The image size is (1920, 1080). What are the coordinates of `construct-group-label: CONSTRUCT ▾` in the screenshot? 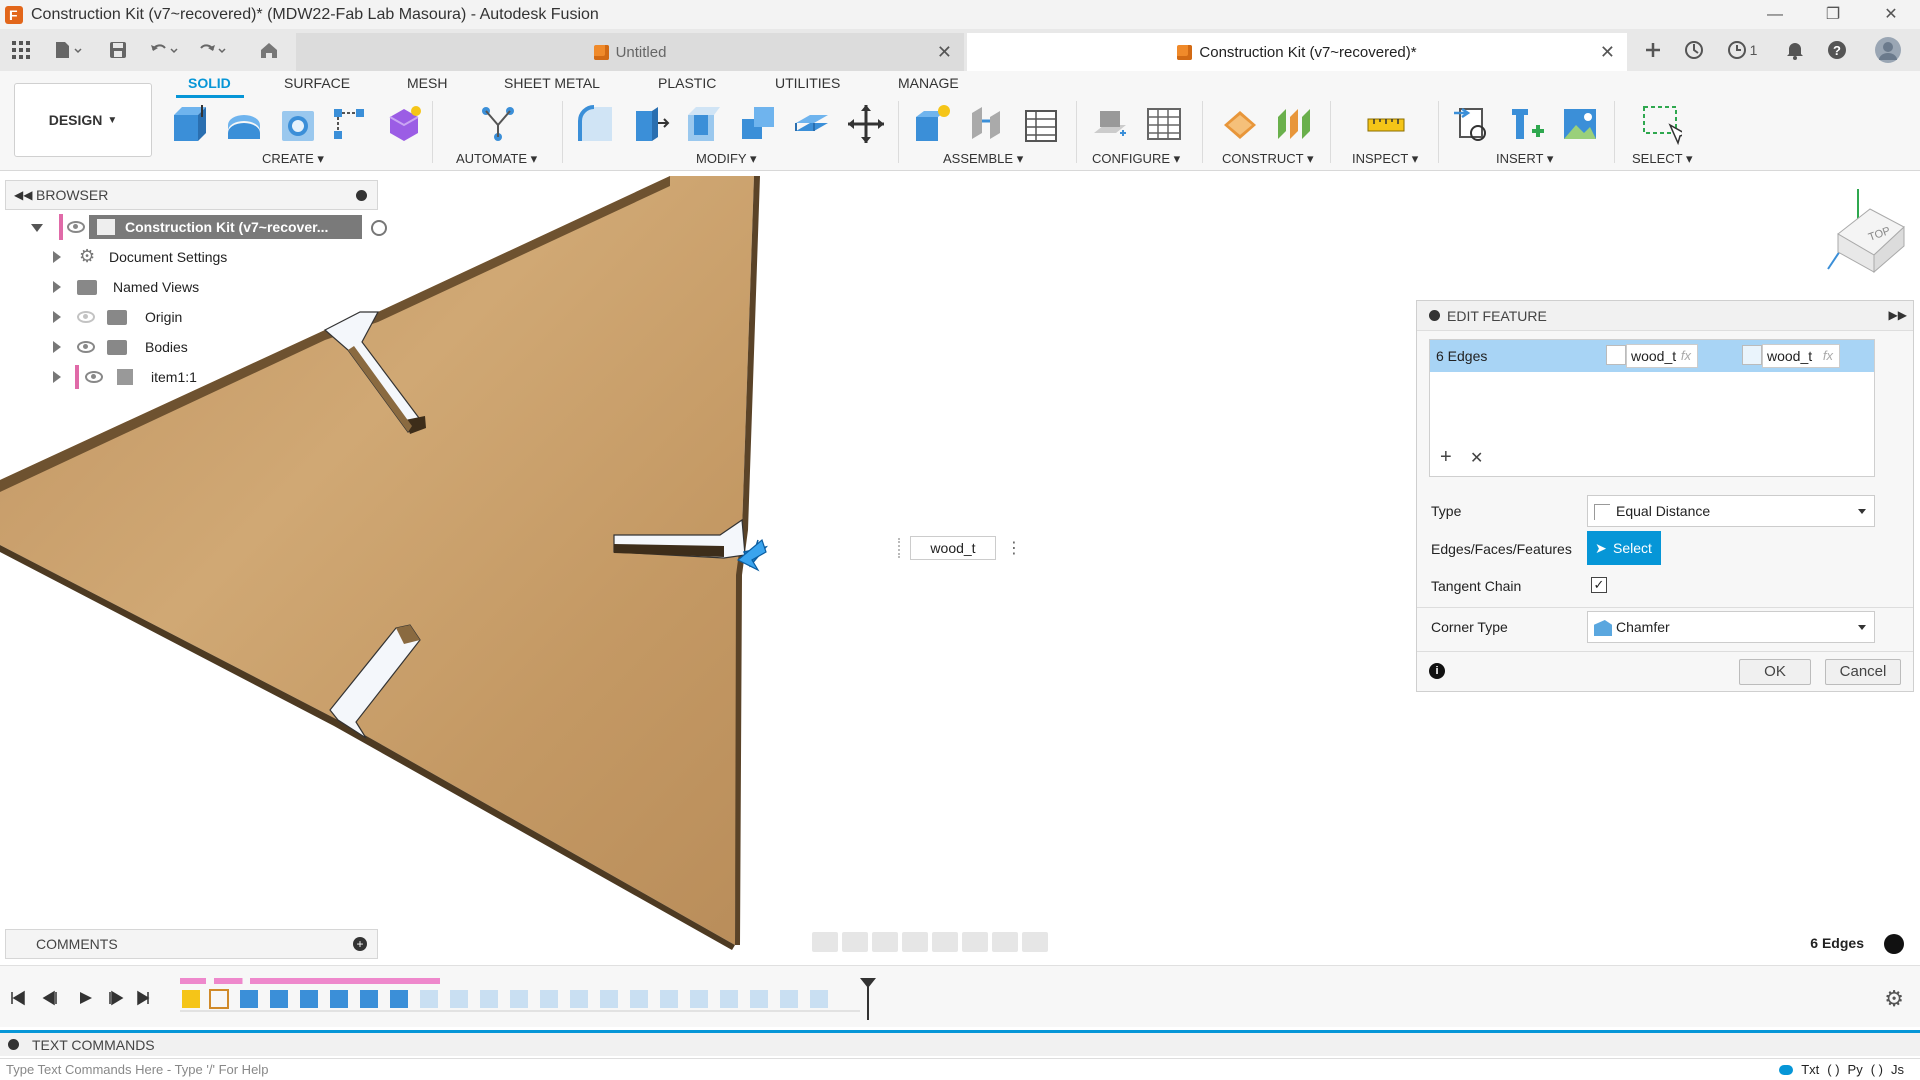 It's located at (1268, 159).